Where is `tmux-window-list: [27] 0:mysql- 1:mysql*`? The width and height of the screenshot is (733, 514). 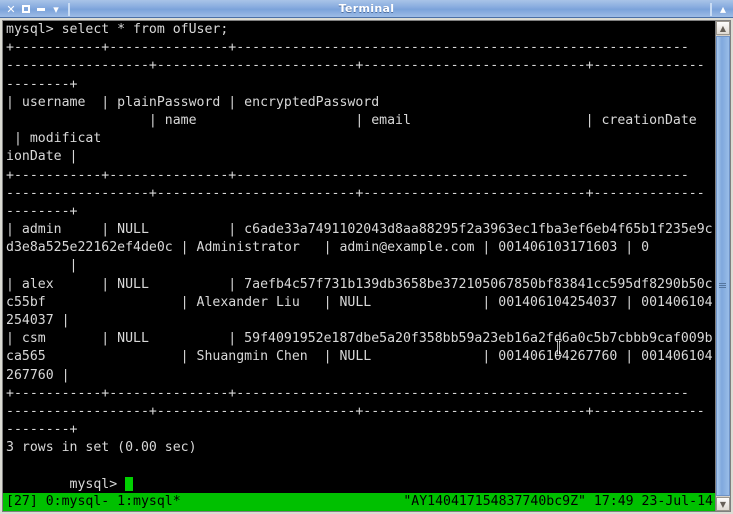
tmux-window-list: [27] 0:mysql- 1:mysql* is located at coordinates (93, 502).